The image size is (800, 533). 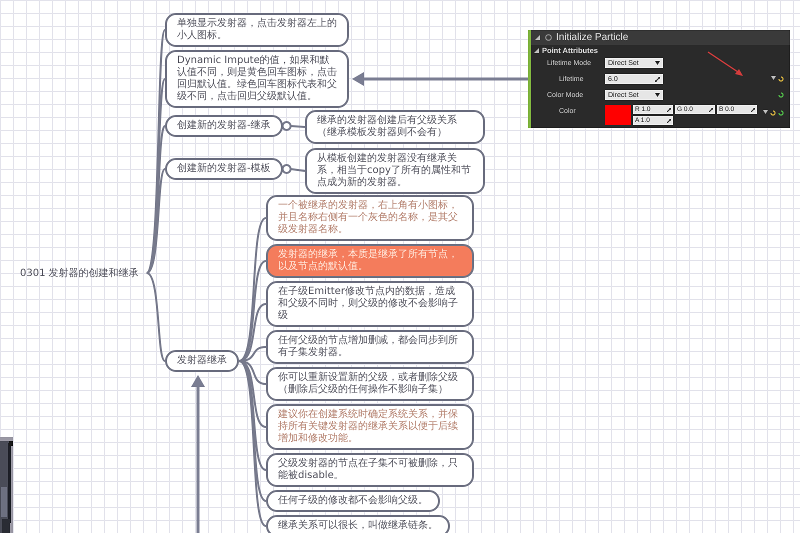 What do you see at coordinates (395, 127) in the screenshot?
I see `topic-node: 继承的发射器创建后有父级关系（继承模板发射器则不会有）` at bounding box center [395, 127].